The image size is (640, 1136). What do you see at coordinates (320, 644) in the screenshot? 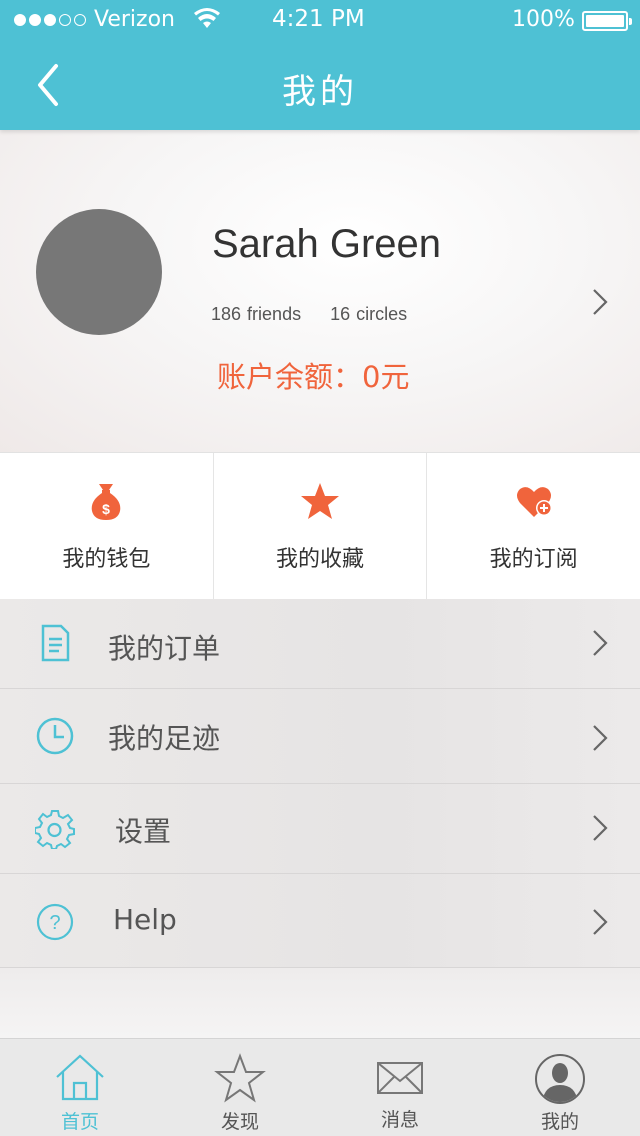
I see `menu-item-orders: 我的订单` at bounding box center [320, 644].